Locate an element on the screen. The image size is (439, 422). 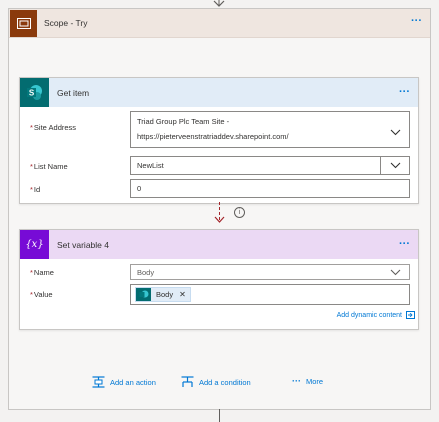
variable-value-label: *Value is located at coordinates (41, 294).